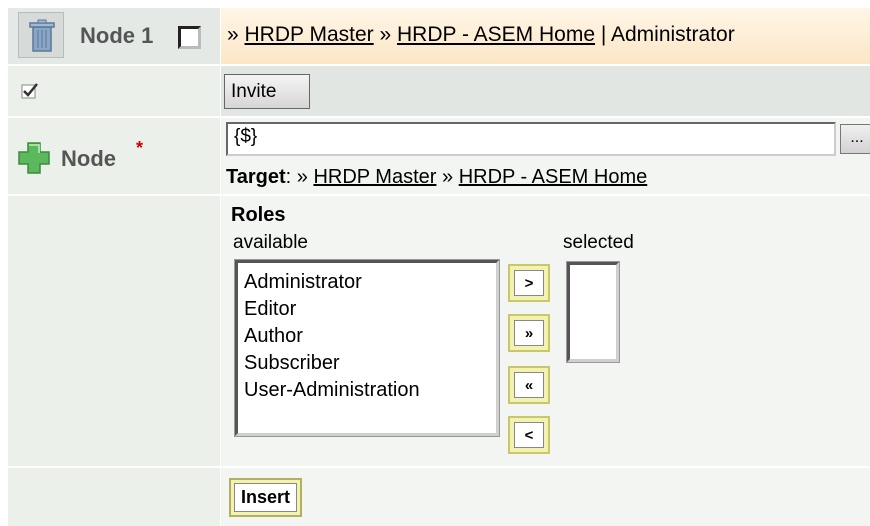 This screenshot has width=870, height=526. What do you see at coordinates (367, 282) in the screenshot?
I see `list-item: Administrator` at bounding box center [367, 282].